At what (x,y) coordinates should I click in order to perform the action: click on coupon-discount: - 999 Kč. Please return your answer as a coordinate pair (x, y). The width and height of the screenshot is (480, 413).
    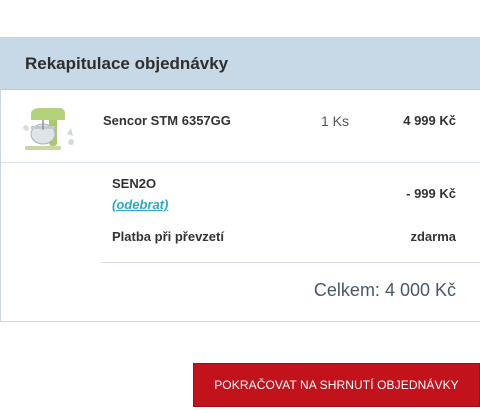
    Looking at the image, I should click on (431, 193).